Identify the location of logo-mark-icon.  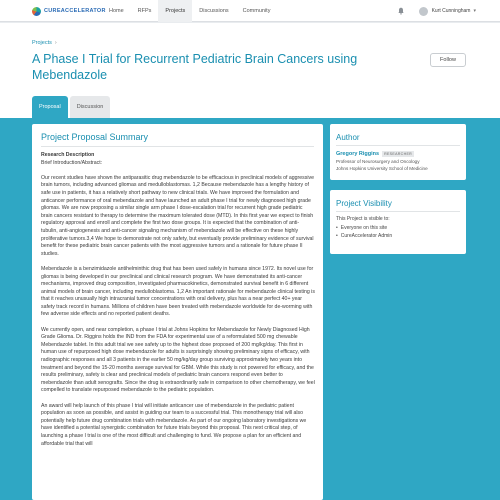
(36, 11).